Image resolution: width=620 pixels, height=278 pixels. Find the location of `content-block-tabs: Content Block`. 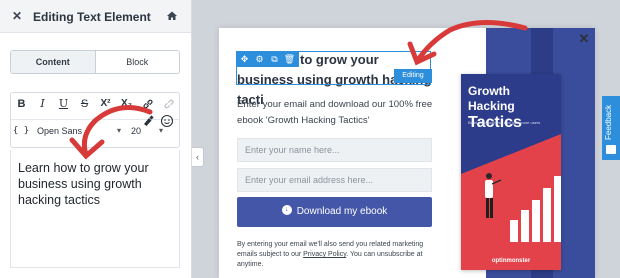

content-block-tabs: Content Block is located at coordinates (95, 62).